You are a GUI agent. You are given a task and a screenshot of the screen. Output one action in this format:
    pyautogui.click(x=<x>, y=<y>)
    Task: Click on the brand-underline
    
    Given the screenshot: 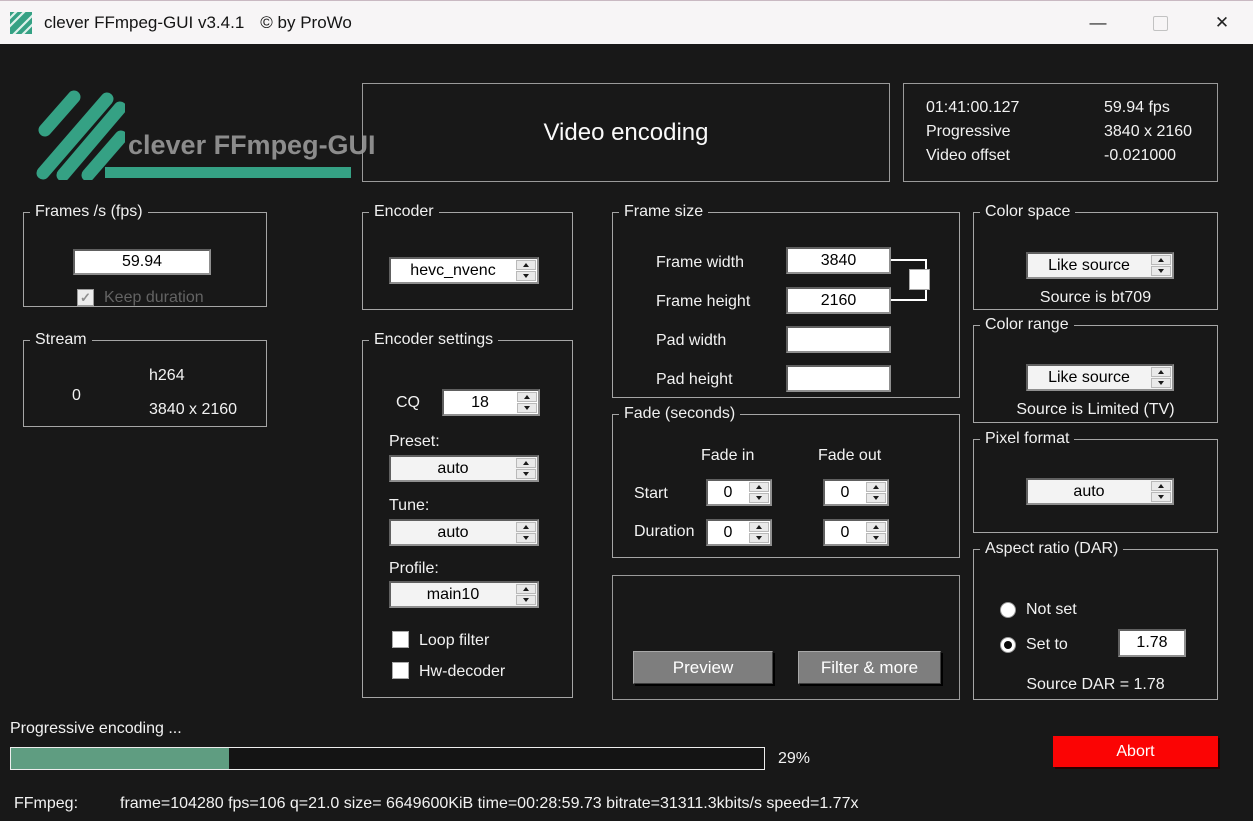 What is the action you would take?
    pyautogui.click(x=228, y=172)
    